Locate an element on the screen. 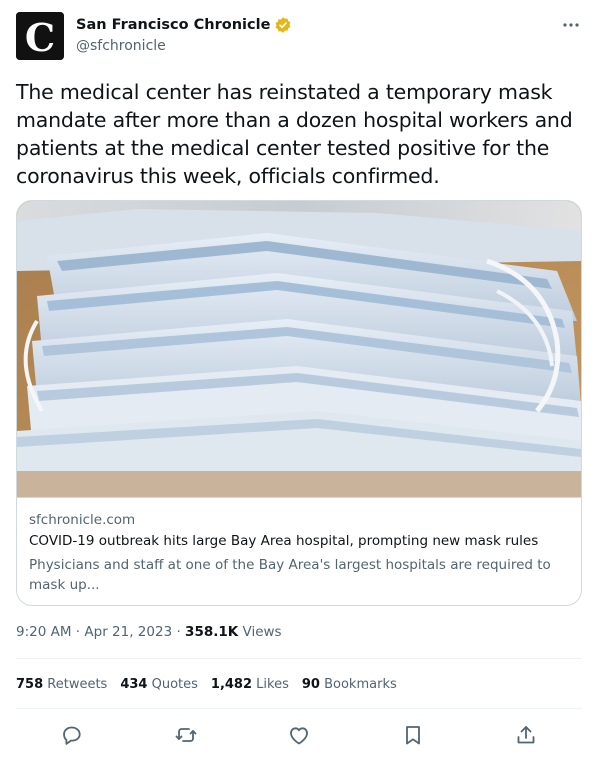 This screenshot has width=598, height=759. likes-count: 1,482 is located at coordinates (231, 684).